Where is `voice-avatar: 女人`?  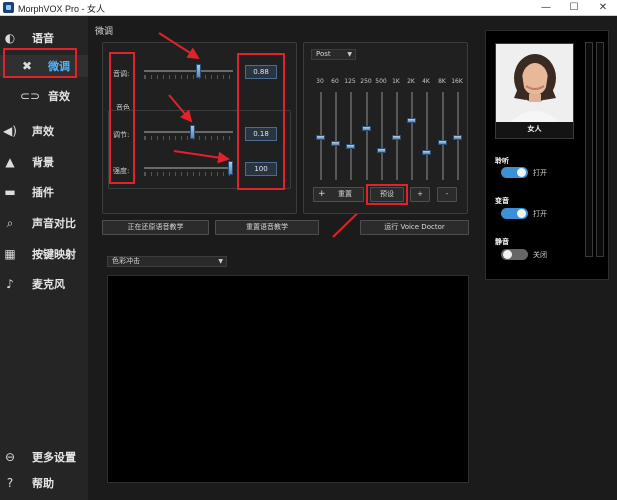 voice-avatar: 女人 is located at coordinates (534, 91).